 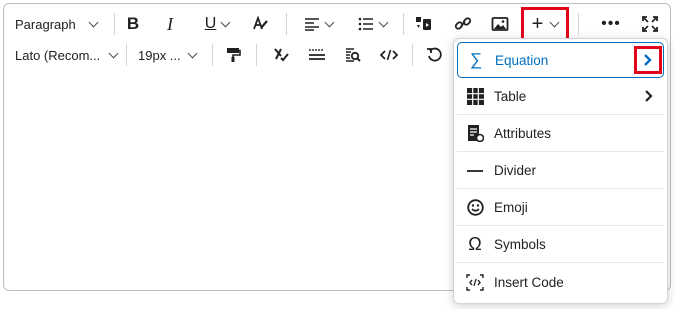 I want to click on text-color-button, so click(x=261, y=24).